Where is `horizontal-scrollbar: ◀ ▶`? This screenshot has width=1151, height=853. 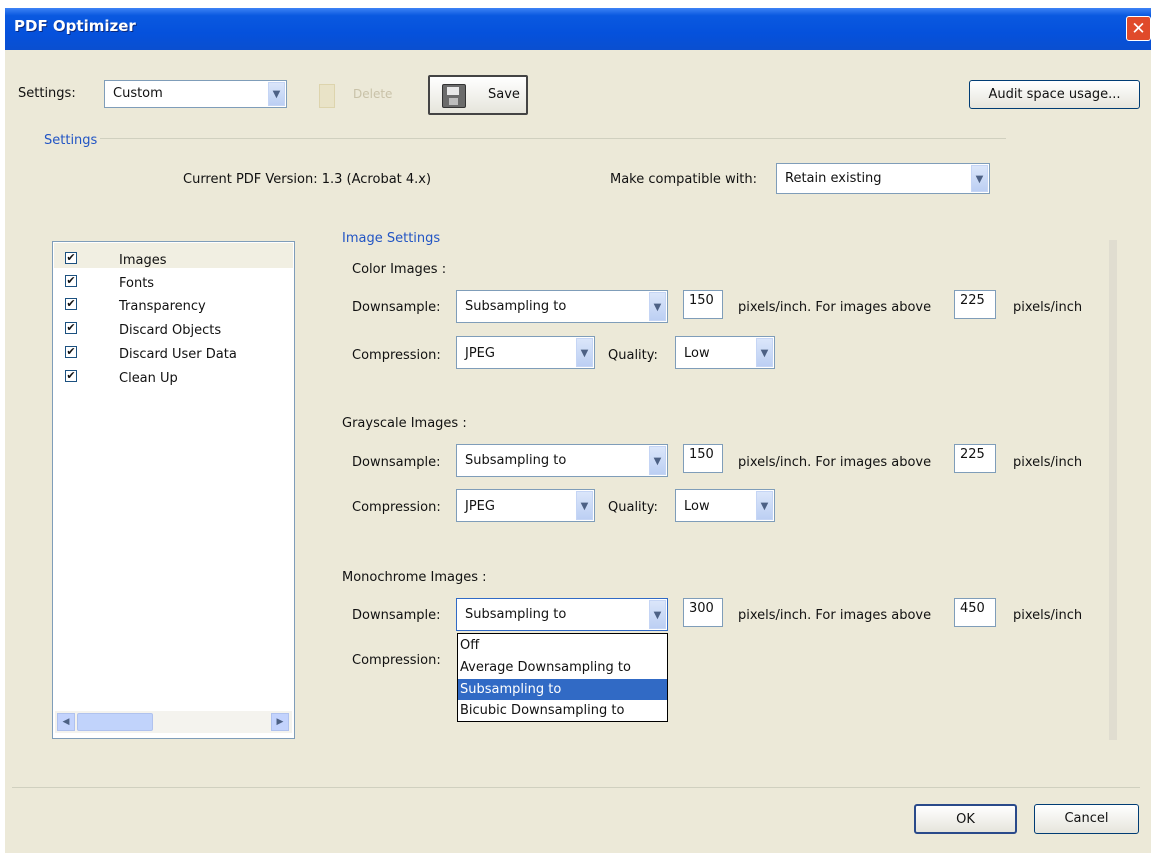
horizontal-scrollbar: ◀ ▶ is located at coordinates (173, 722).